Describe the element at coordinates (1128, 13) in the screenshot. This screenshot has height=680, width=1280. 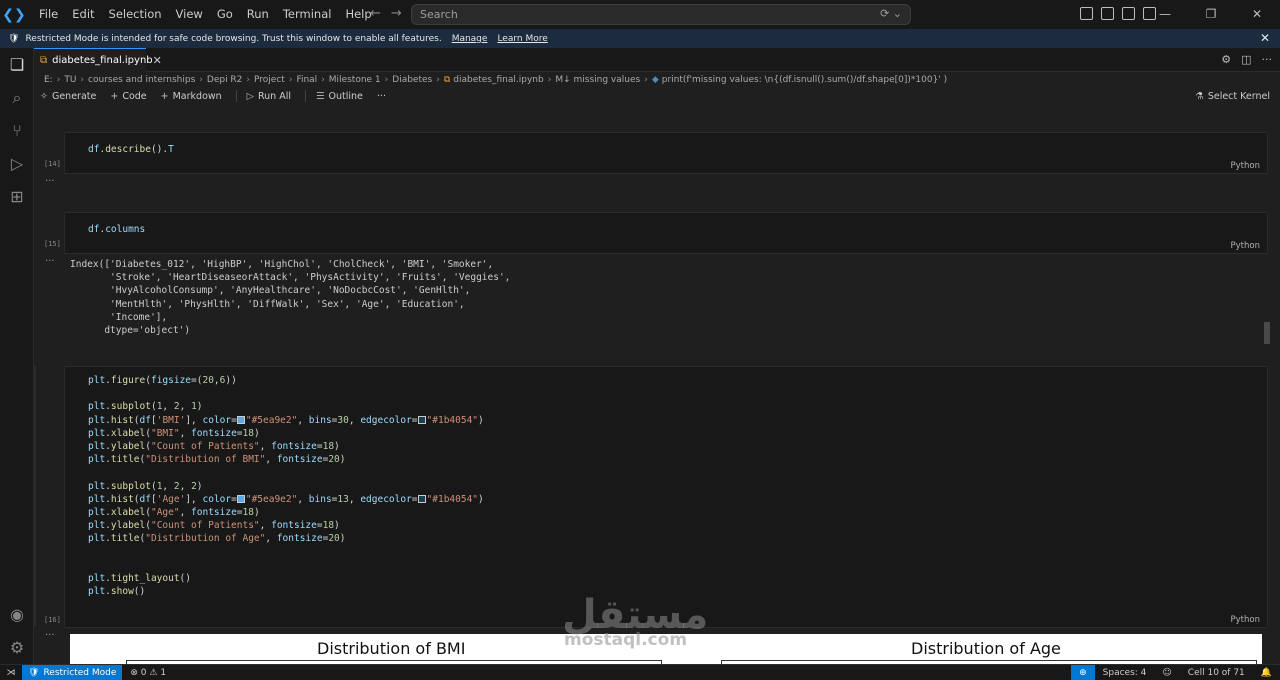
I see `toggle-panel-icon` at that location.